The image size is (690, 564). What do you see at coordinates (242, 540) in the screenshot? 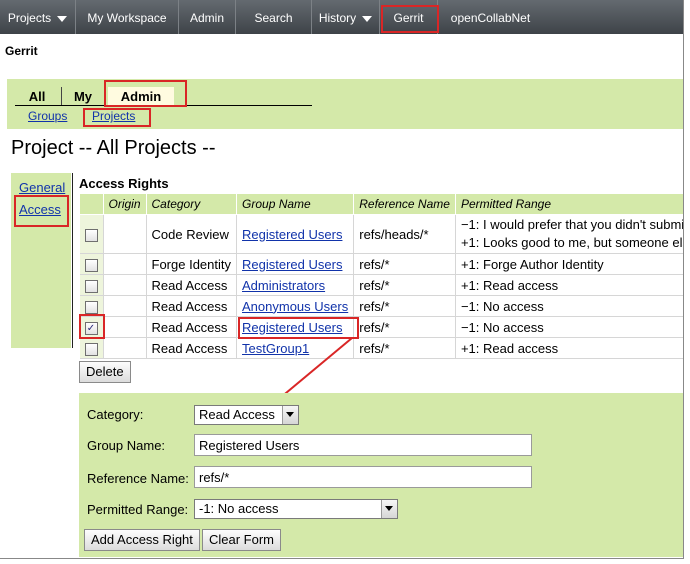
I see `clear-form-button: Clear Form` at bounding box center [242, 540].